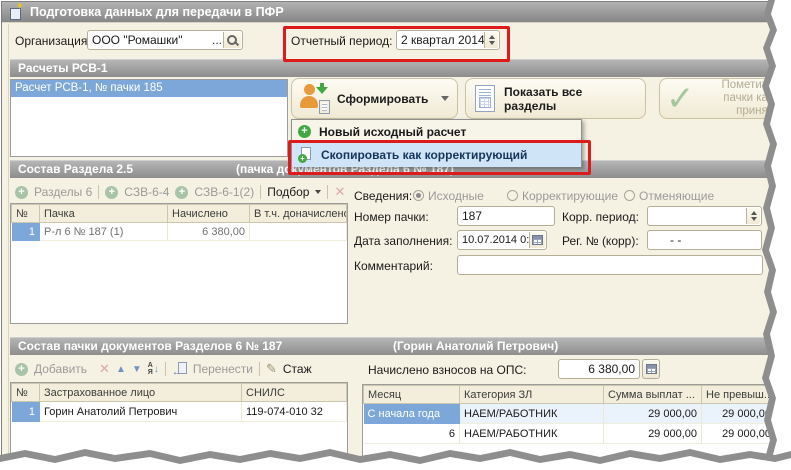 The width and height of the screenshot is (791, 470). I want to click on calendar-button, so click(537, 240).